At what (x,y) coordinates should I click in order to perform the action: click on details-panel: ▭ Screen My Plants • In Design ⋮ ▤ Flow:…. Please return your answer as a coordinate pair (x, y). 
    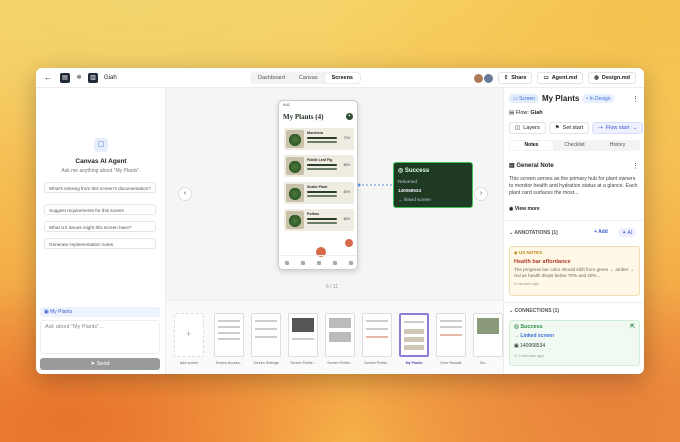
    Looking at the image, I should click on (573, 231).